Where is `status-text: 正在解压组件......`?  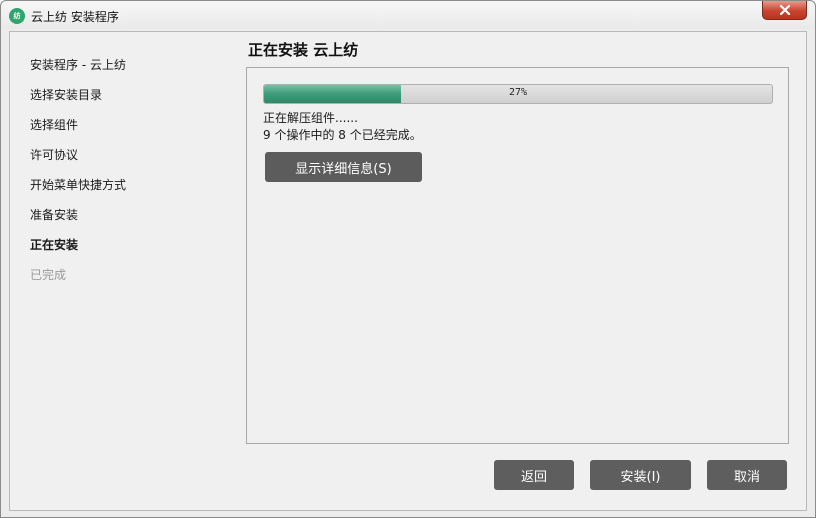
status-text: 正在解压组件...... is located at coordinates (310, 118).